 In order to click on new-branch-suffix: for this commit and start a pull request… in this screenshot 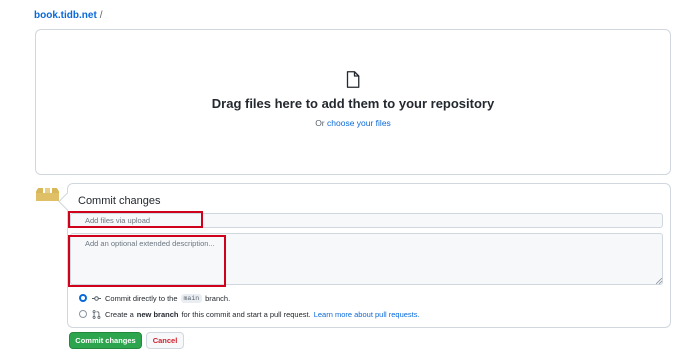, I will do `click(246, 314)`.